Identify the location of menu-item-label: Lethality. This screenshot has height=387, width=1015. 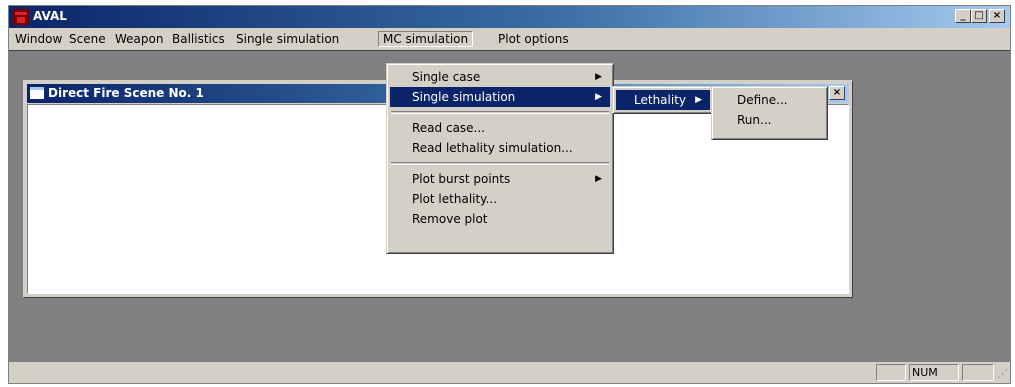
(660, 100).